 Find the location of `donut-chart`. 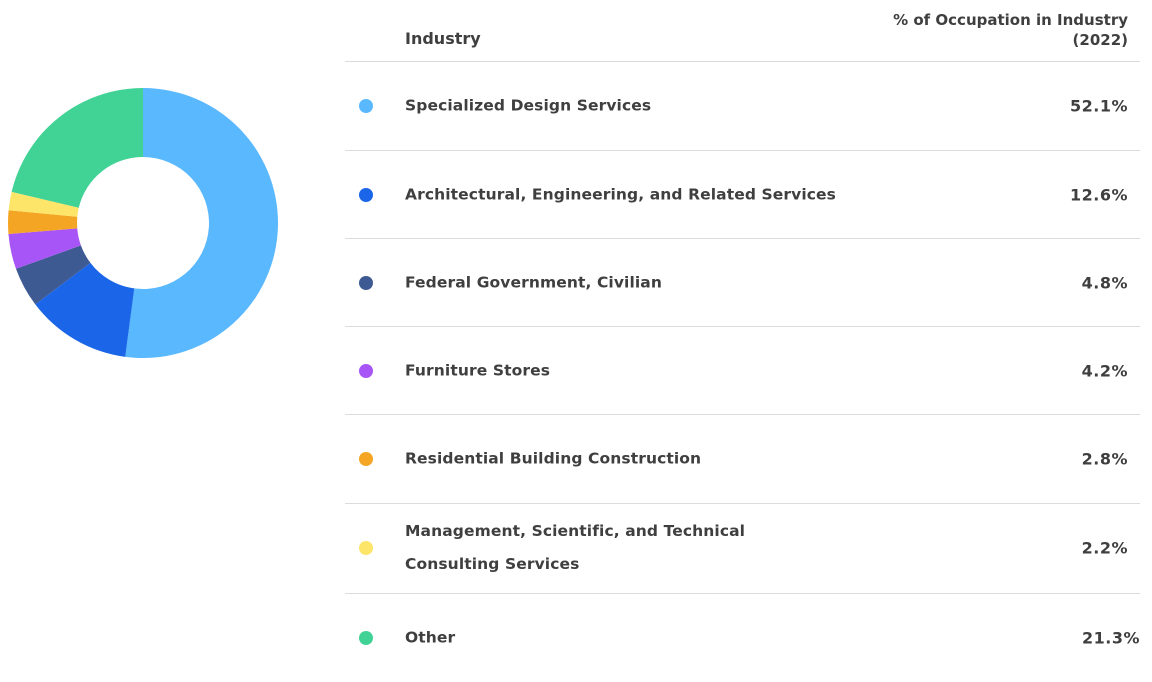

donut-chart is located at coordinates (143, 223).